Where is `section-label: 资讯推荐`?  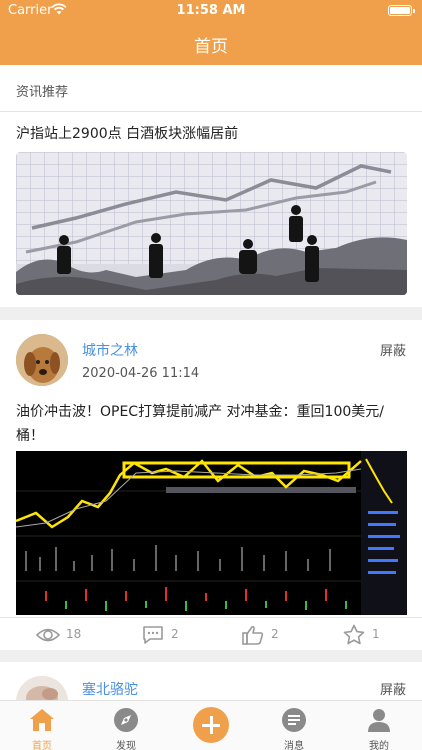 section-label: 资讯推荐 is located at coordinates (42, 92).